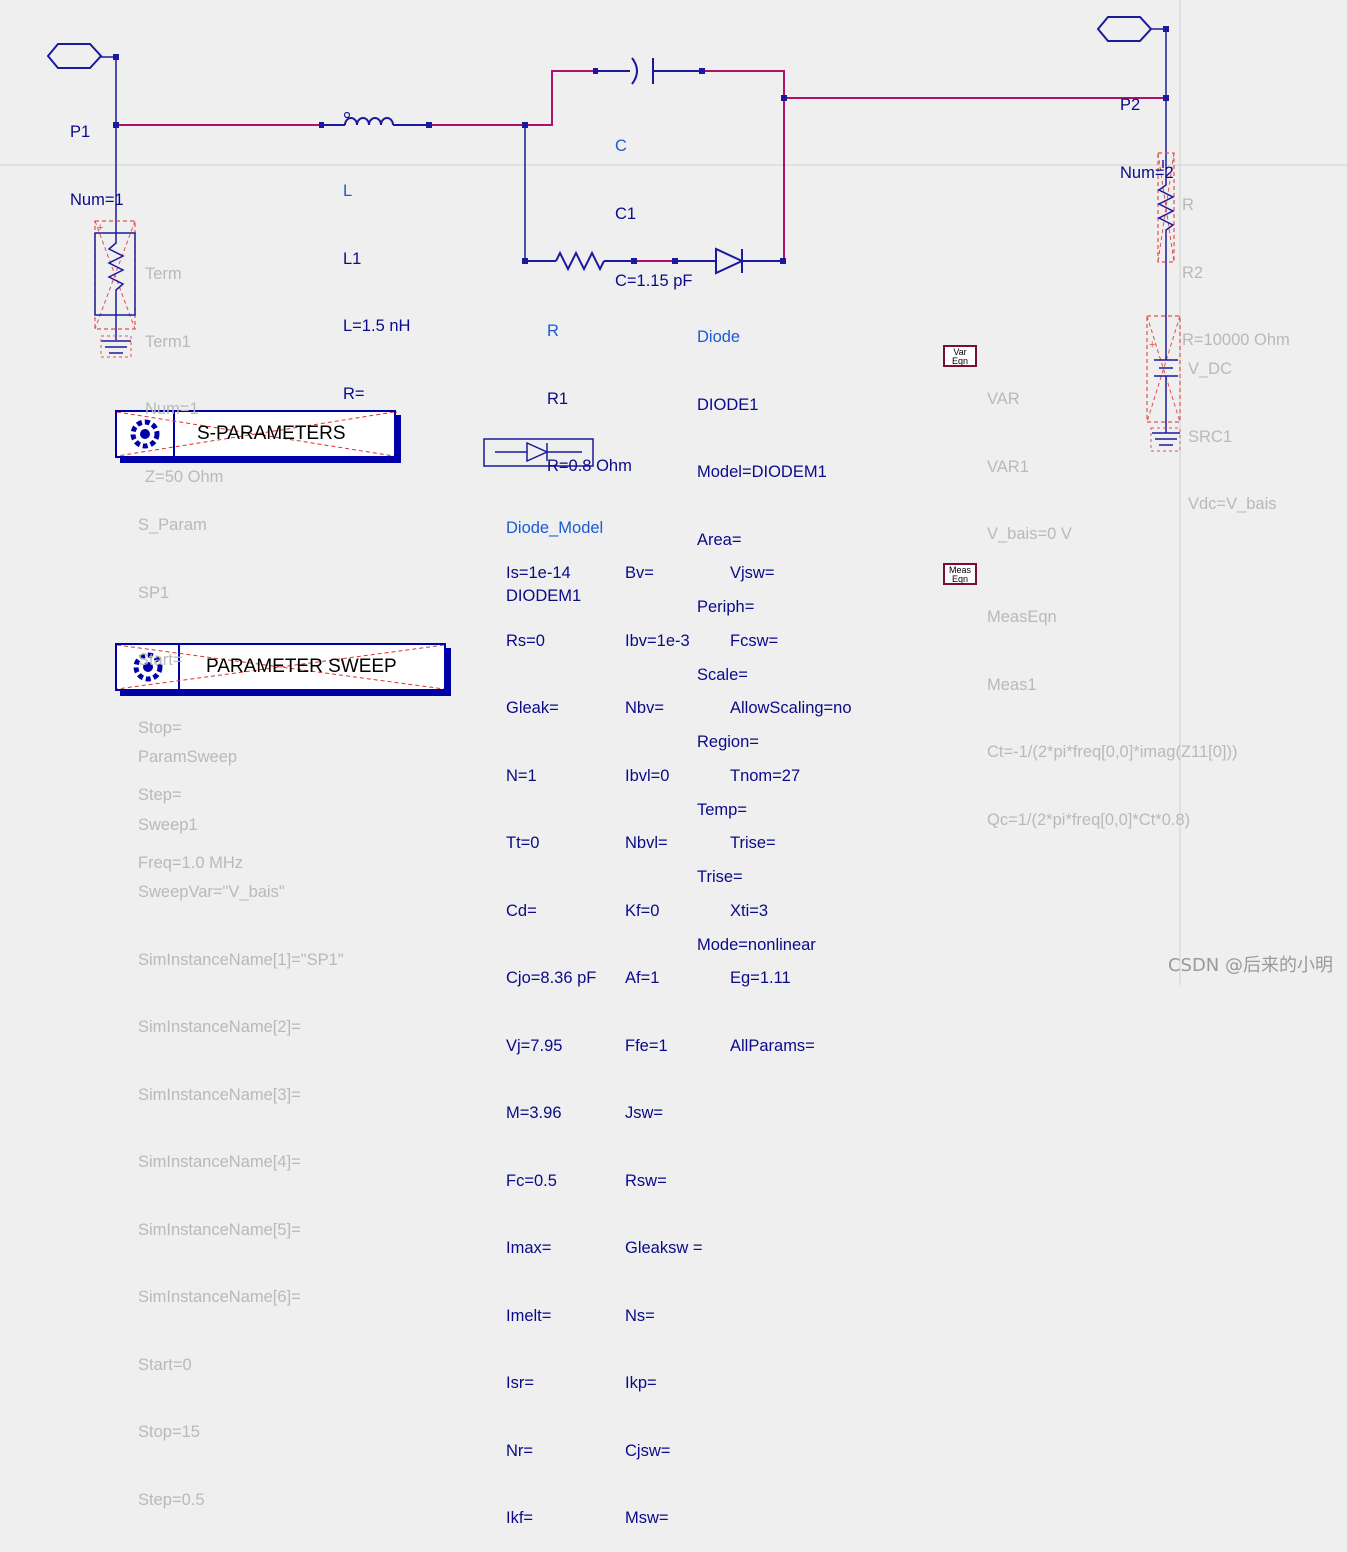 The image size is (1347, 1552). Describe the element at coordinates (538, 573) in the screenshot. I see `model-param: Is=1e-14` at that location.